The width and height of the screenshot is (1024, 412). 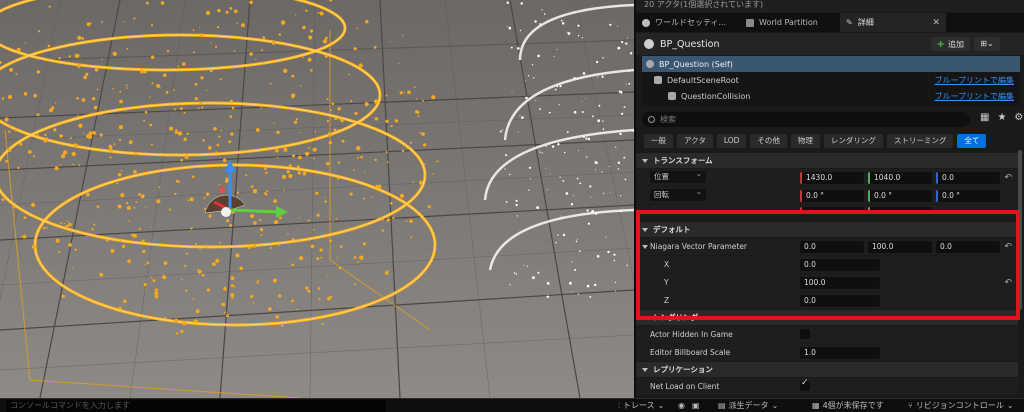 I want to click on component-default-scene-root: DefaultSceneRoot ブループリントで編集, so click(x=831, y=80).